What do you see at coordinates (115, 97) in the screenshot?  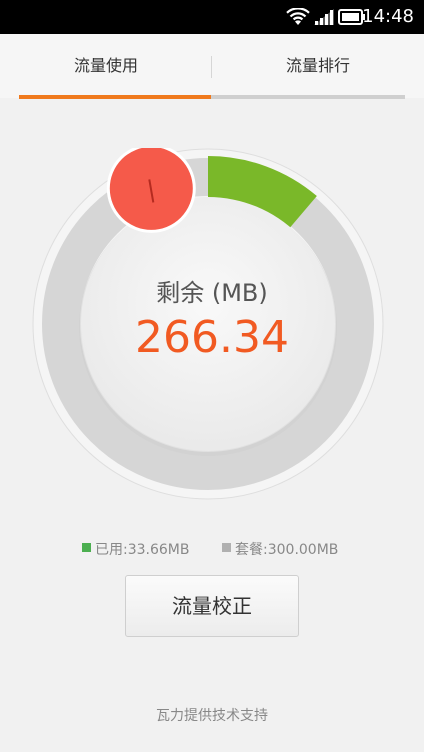 I see `tab-indicator` at bounding box center [115, 97].